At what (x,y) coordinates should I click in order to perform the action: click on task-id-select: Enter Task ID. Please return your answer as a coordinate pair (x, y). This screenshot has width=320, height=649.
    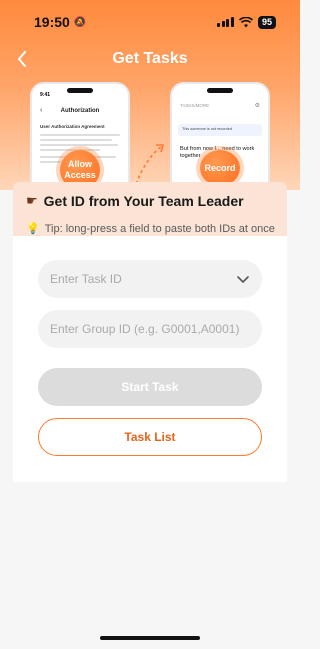
    Looking at the image, I should click on (150, 279).